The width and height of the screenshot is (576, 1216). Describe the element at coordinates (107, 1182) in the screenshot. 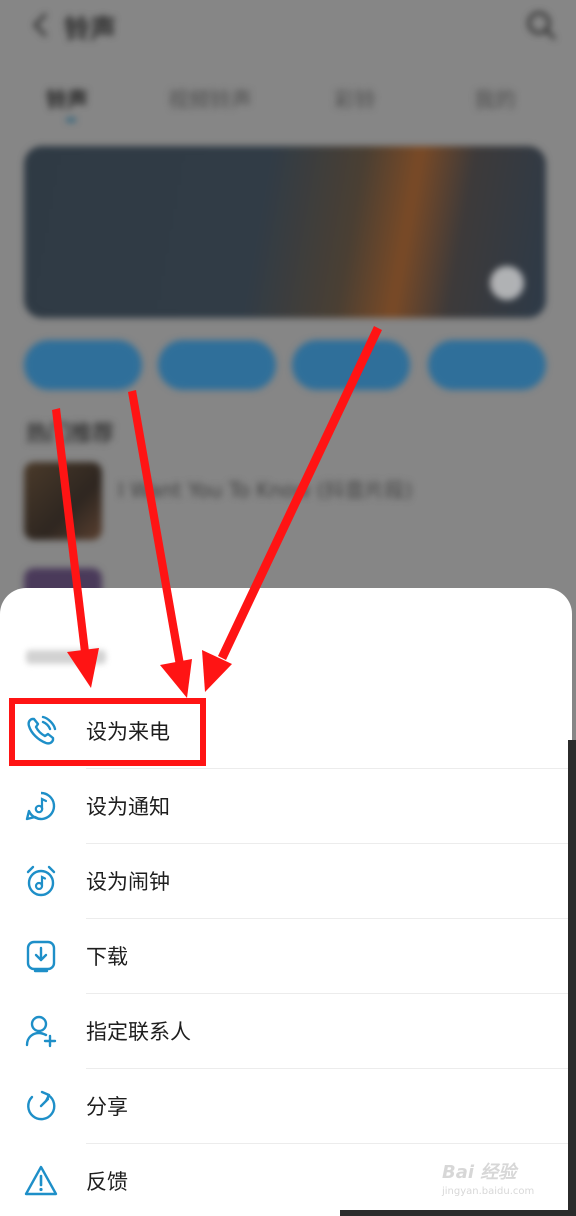

I see `menu-item-label: 反馈` at that location.